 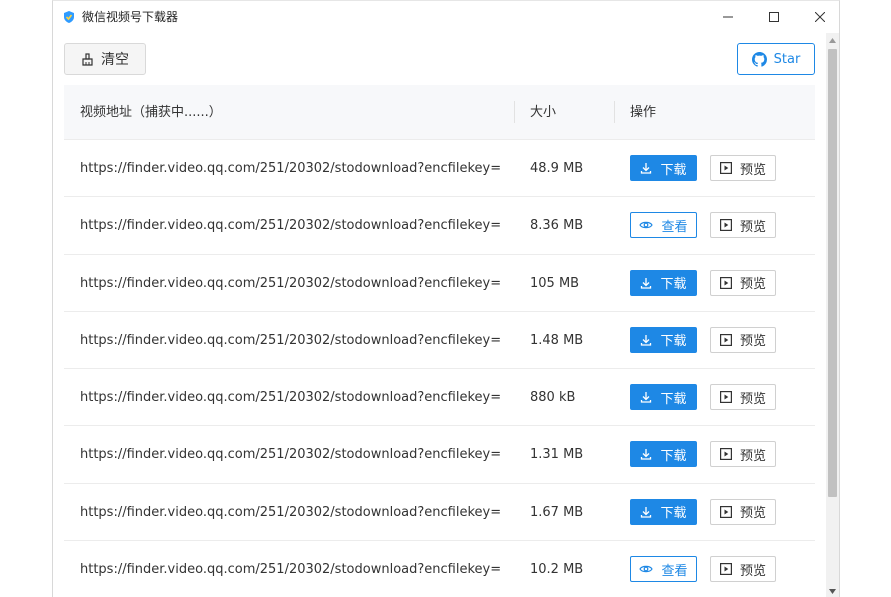 I want to click on scroll-down-button, so click(x=832, y=590).